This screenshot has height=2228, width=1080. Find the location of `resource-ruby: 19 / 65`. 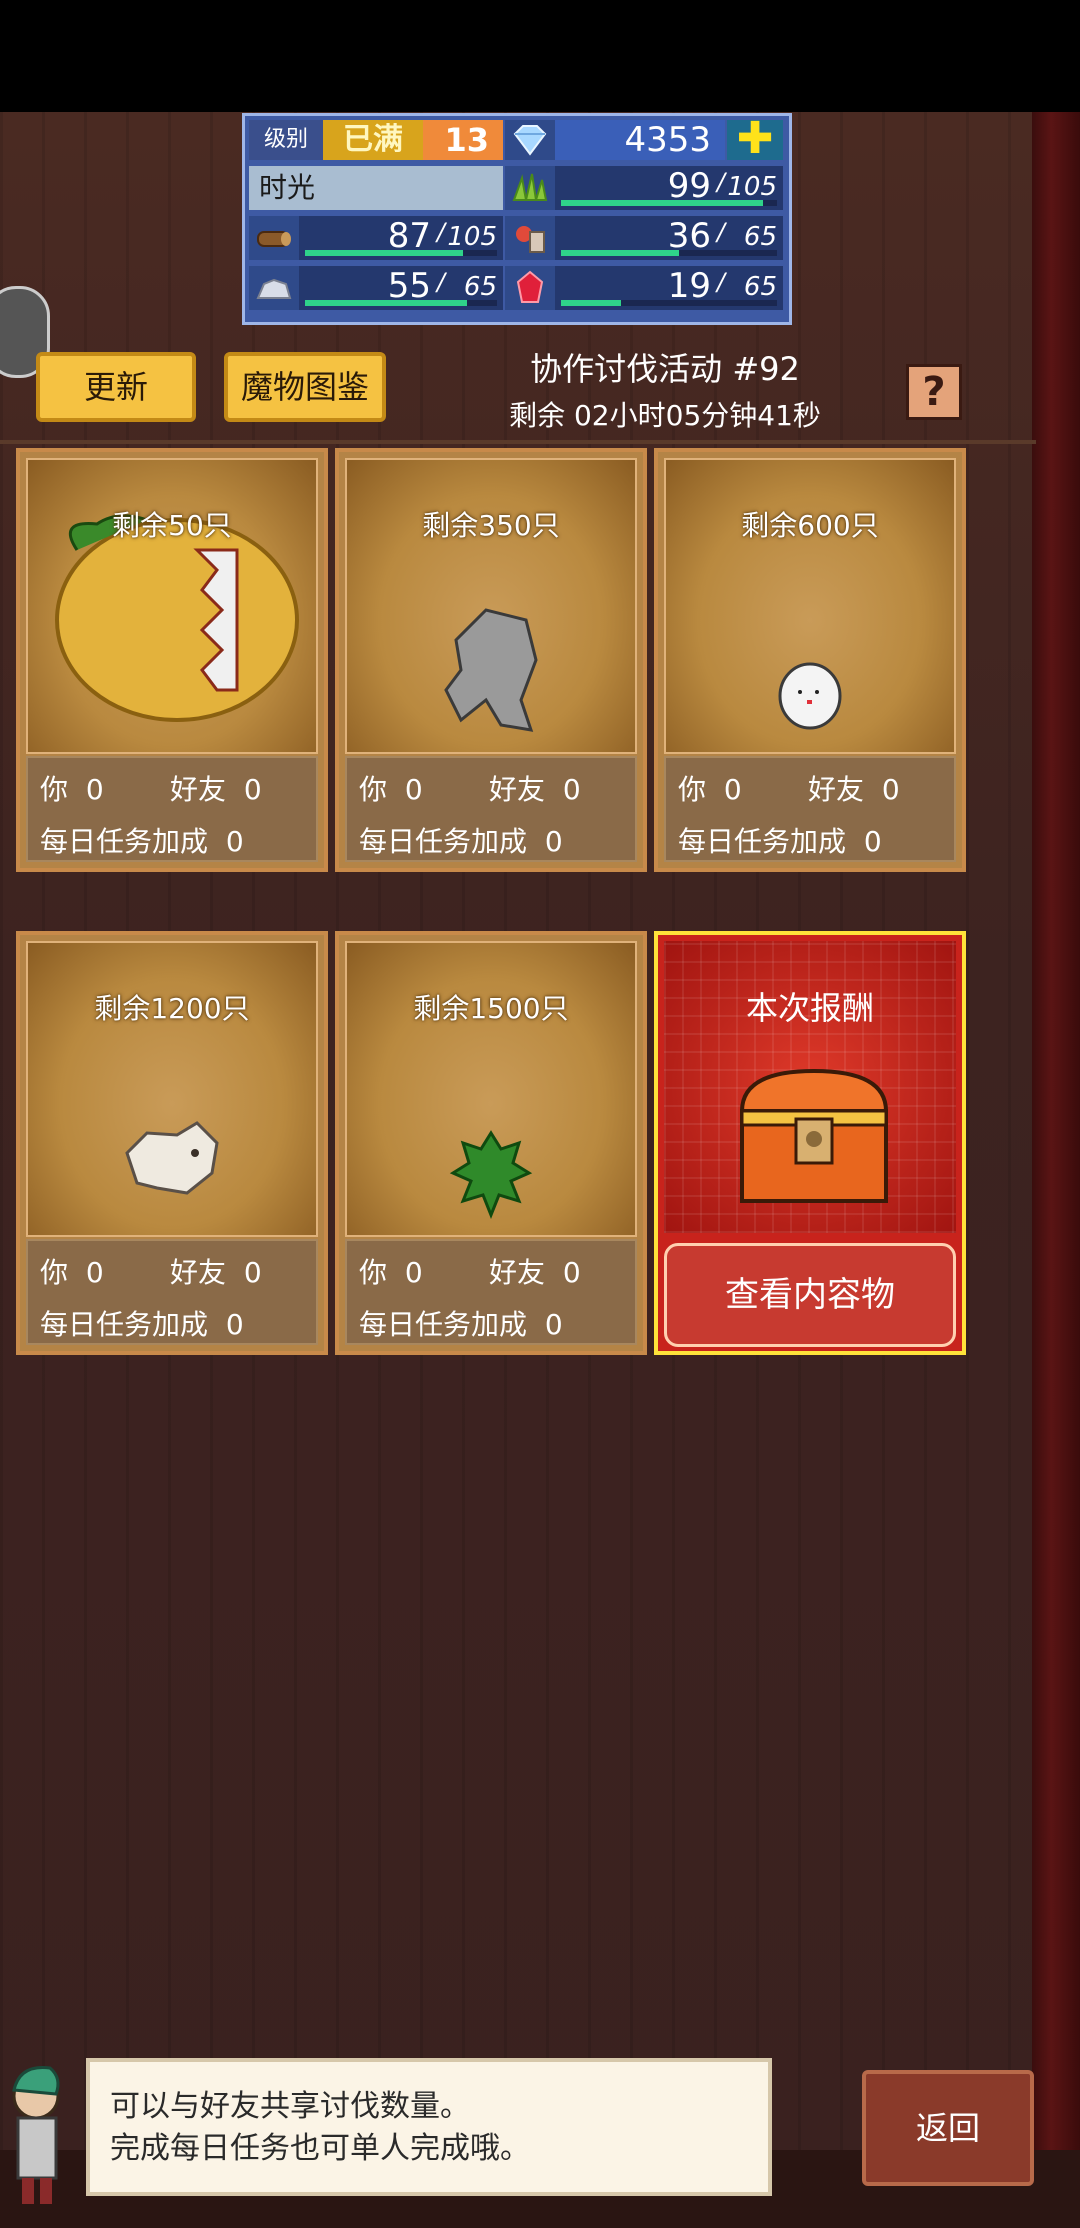

resource-ruby: 19 / 65 is located at coordinates (669, 288).